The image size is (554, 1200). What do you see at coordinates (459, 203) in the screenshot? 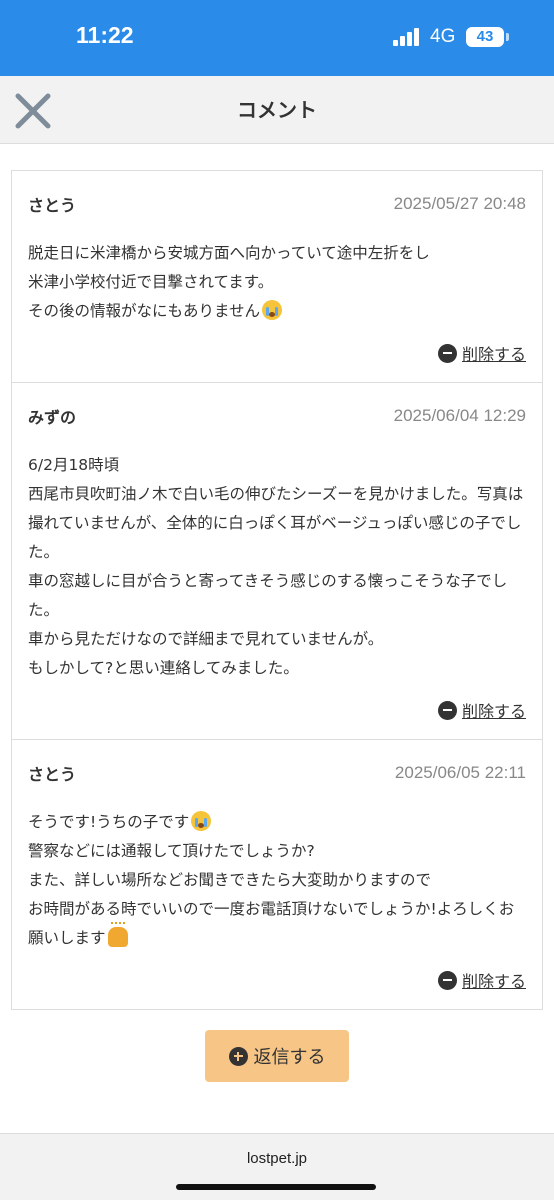
I see `comment-date: 2025/05/27 20:48` at bounding box center [459, 203].